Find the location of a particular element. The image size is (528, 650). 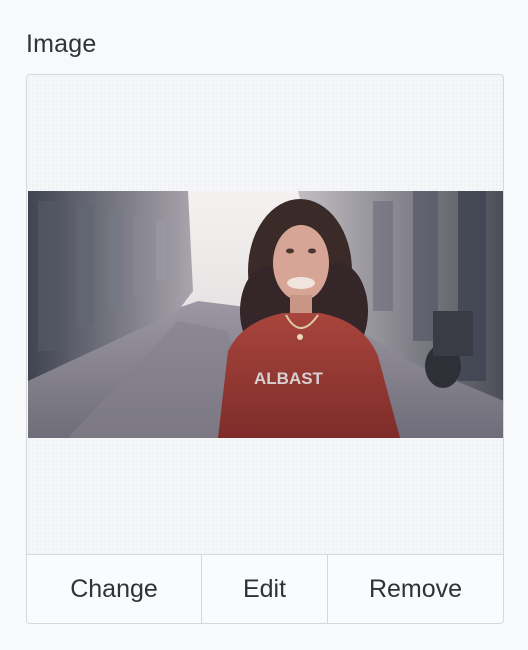

change-button: Change is located at coordinates (114, 589).